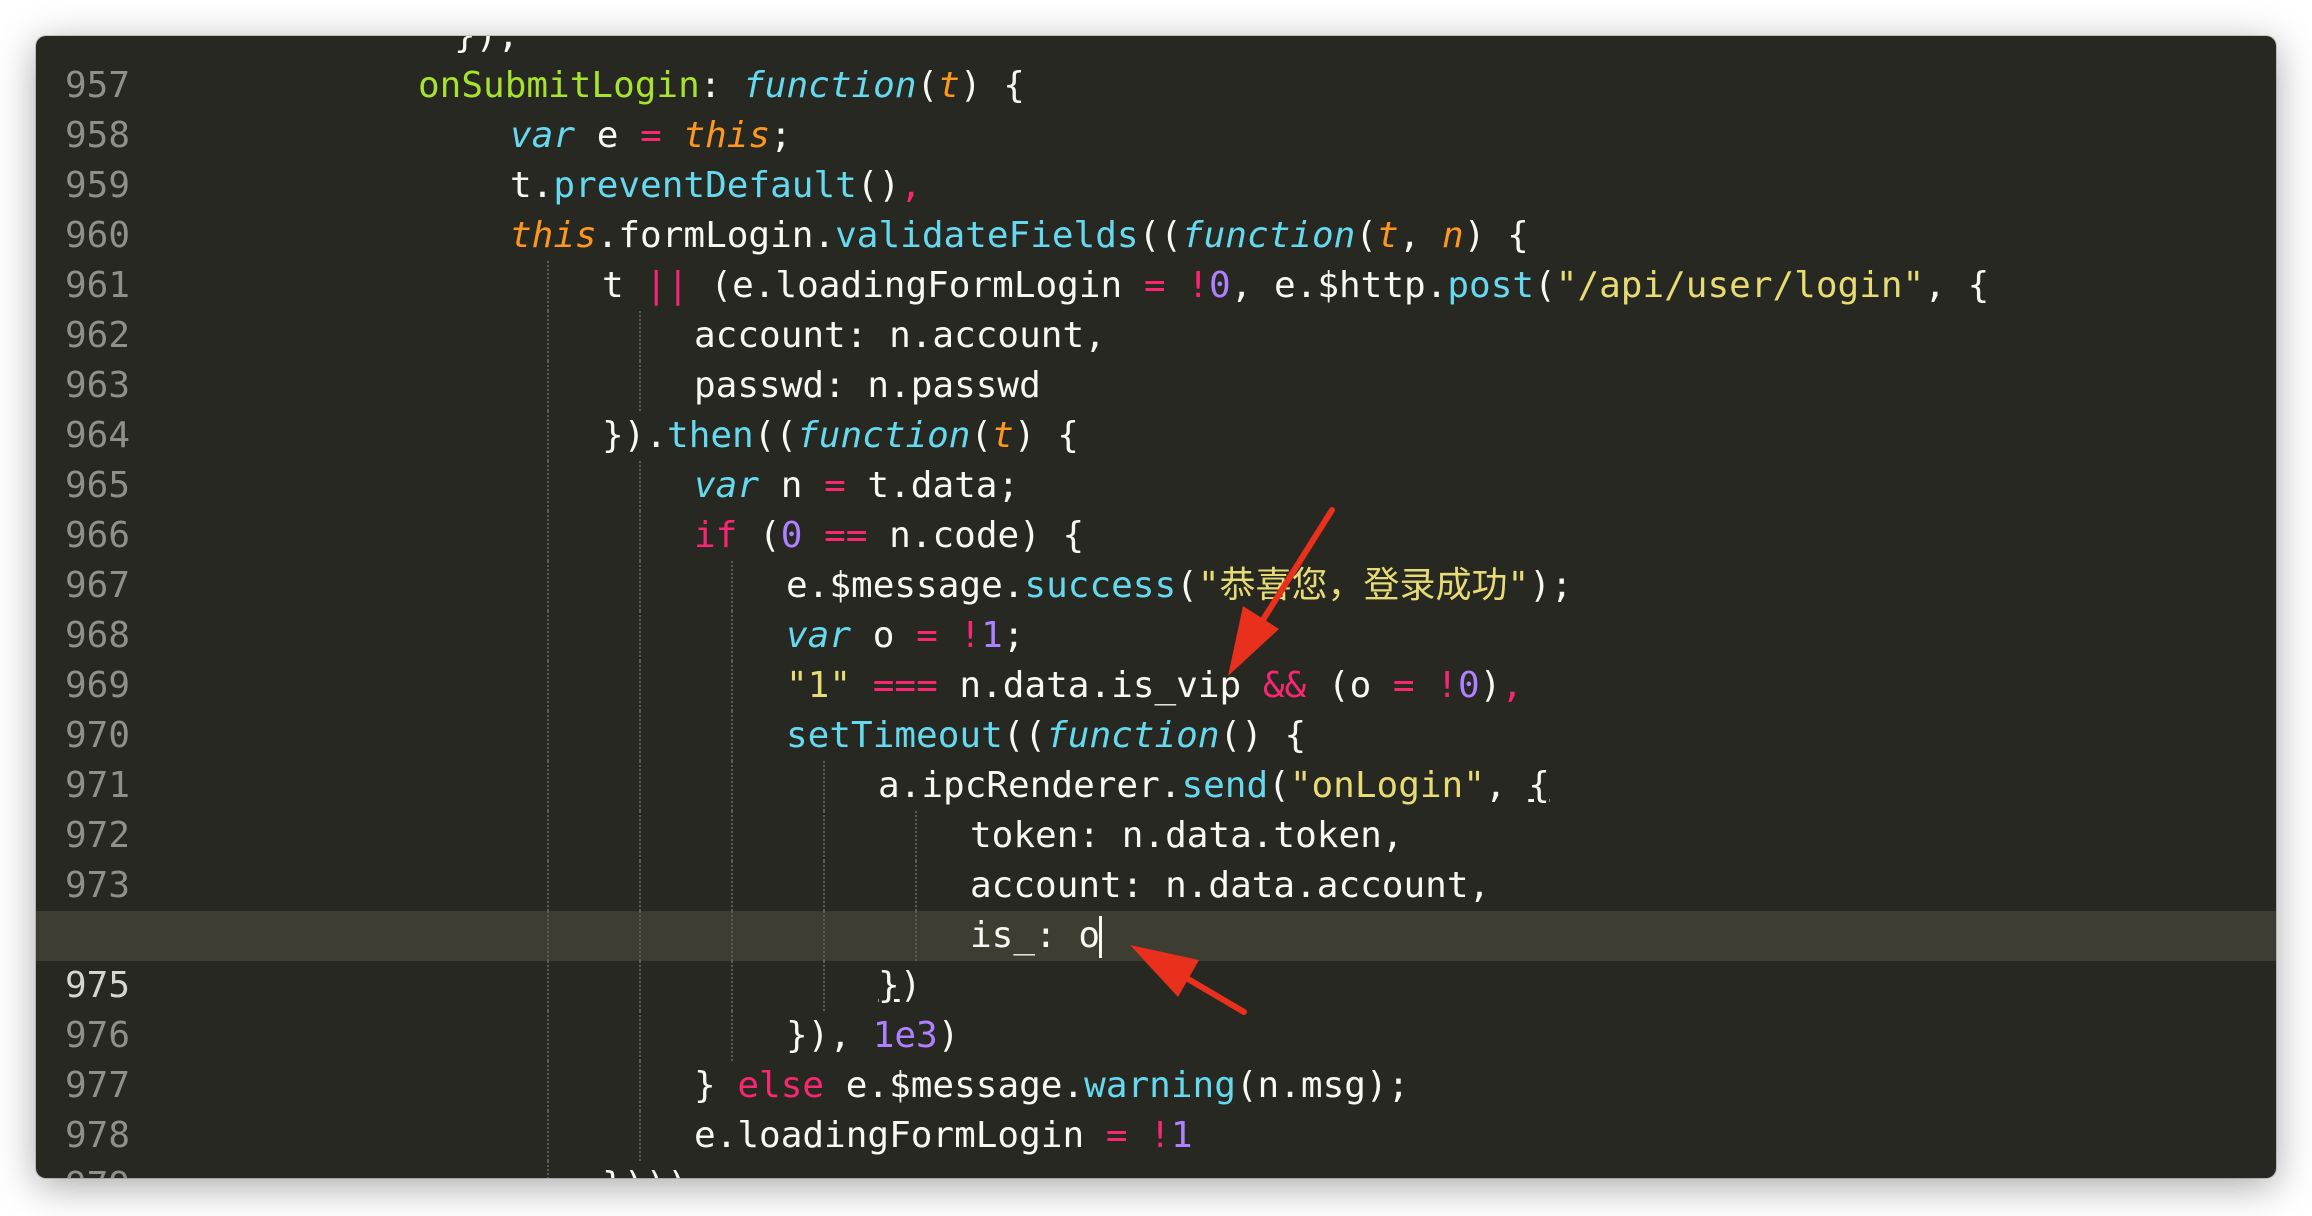  I want to click on arrow-pointing-at-is-vip, so click(1281, 591).